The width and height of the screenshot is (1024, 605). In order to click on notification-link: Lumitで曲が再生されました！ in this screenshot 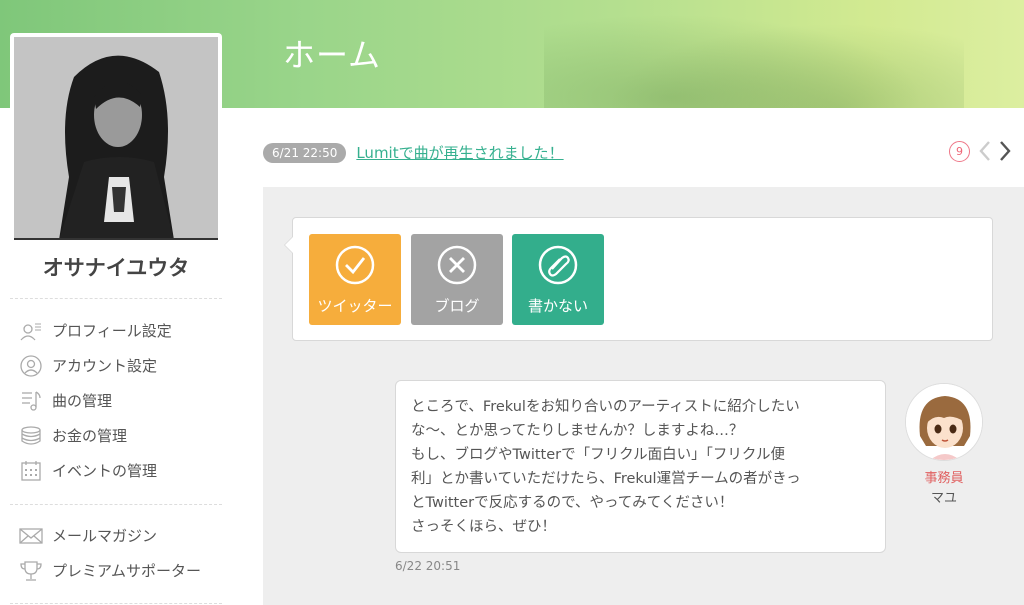, I will do `click(459, 152)`.